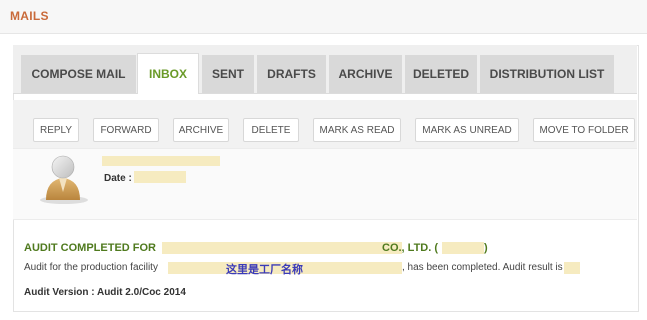 This screenshot has height=320, width=647. I want to click on audit-version: Audit Version : Audit 2.0/Coc 2014, so click(105, 292).